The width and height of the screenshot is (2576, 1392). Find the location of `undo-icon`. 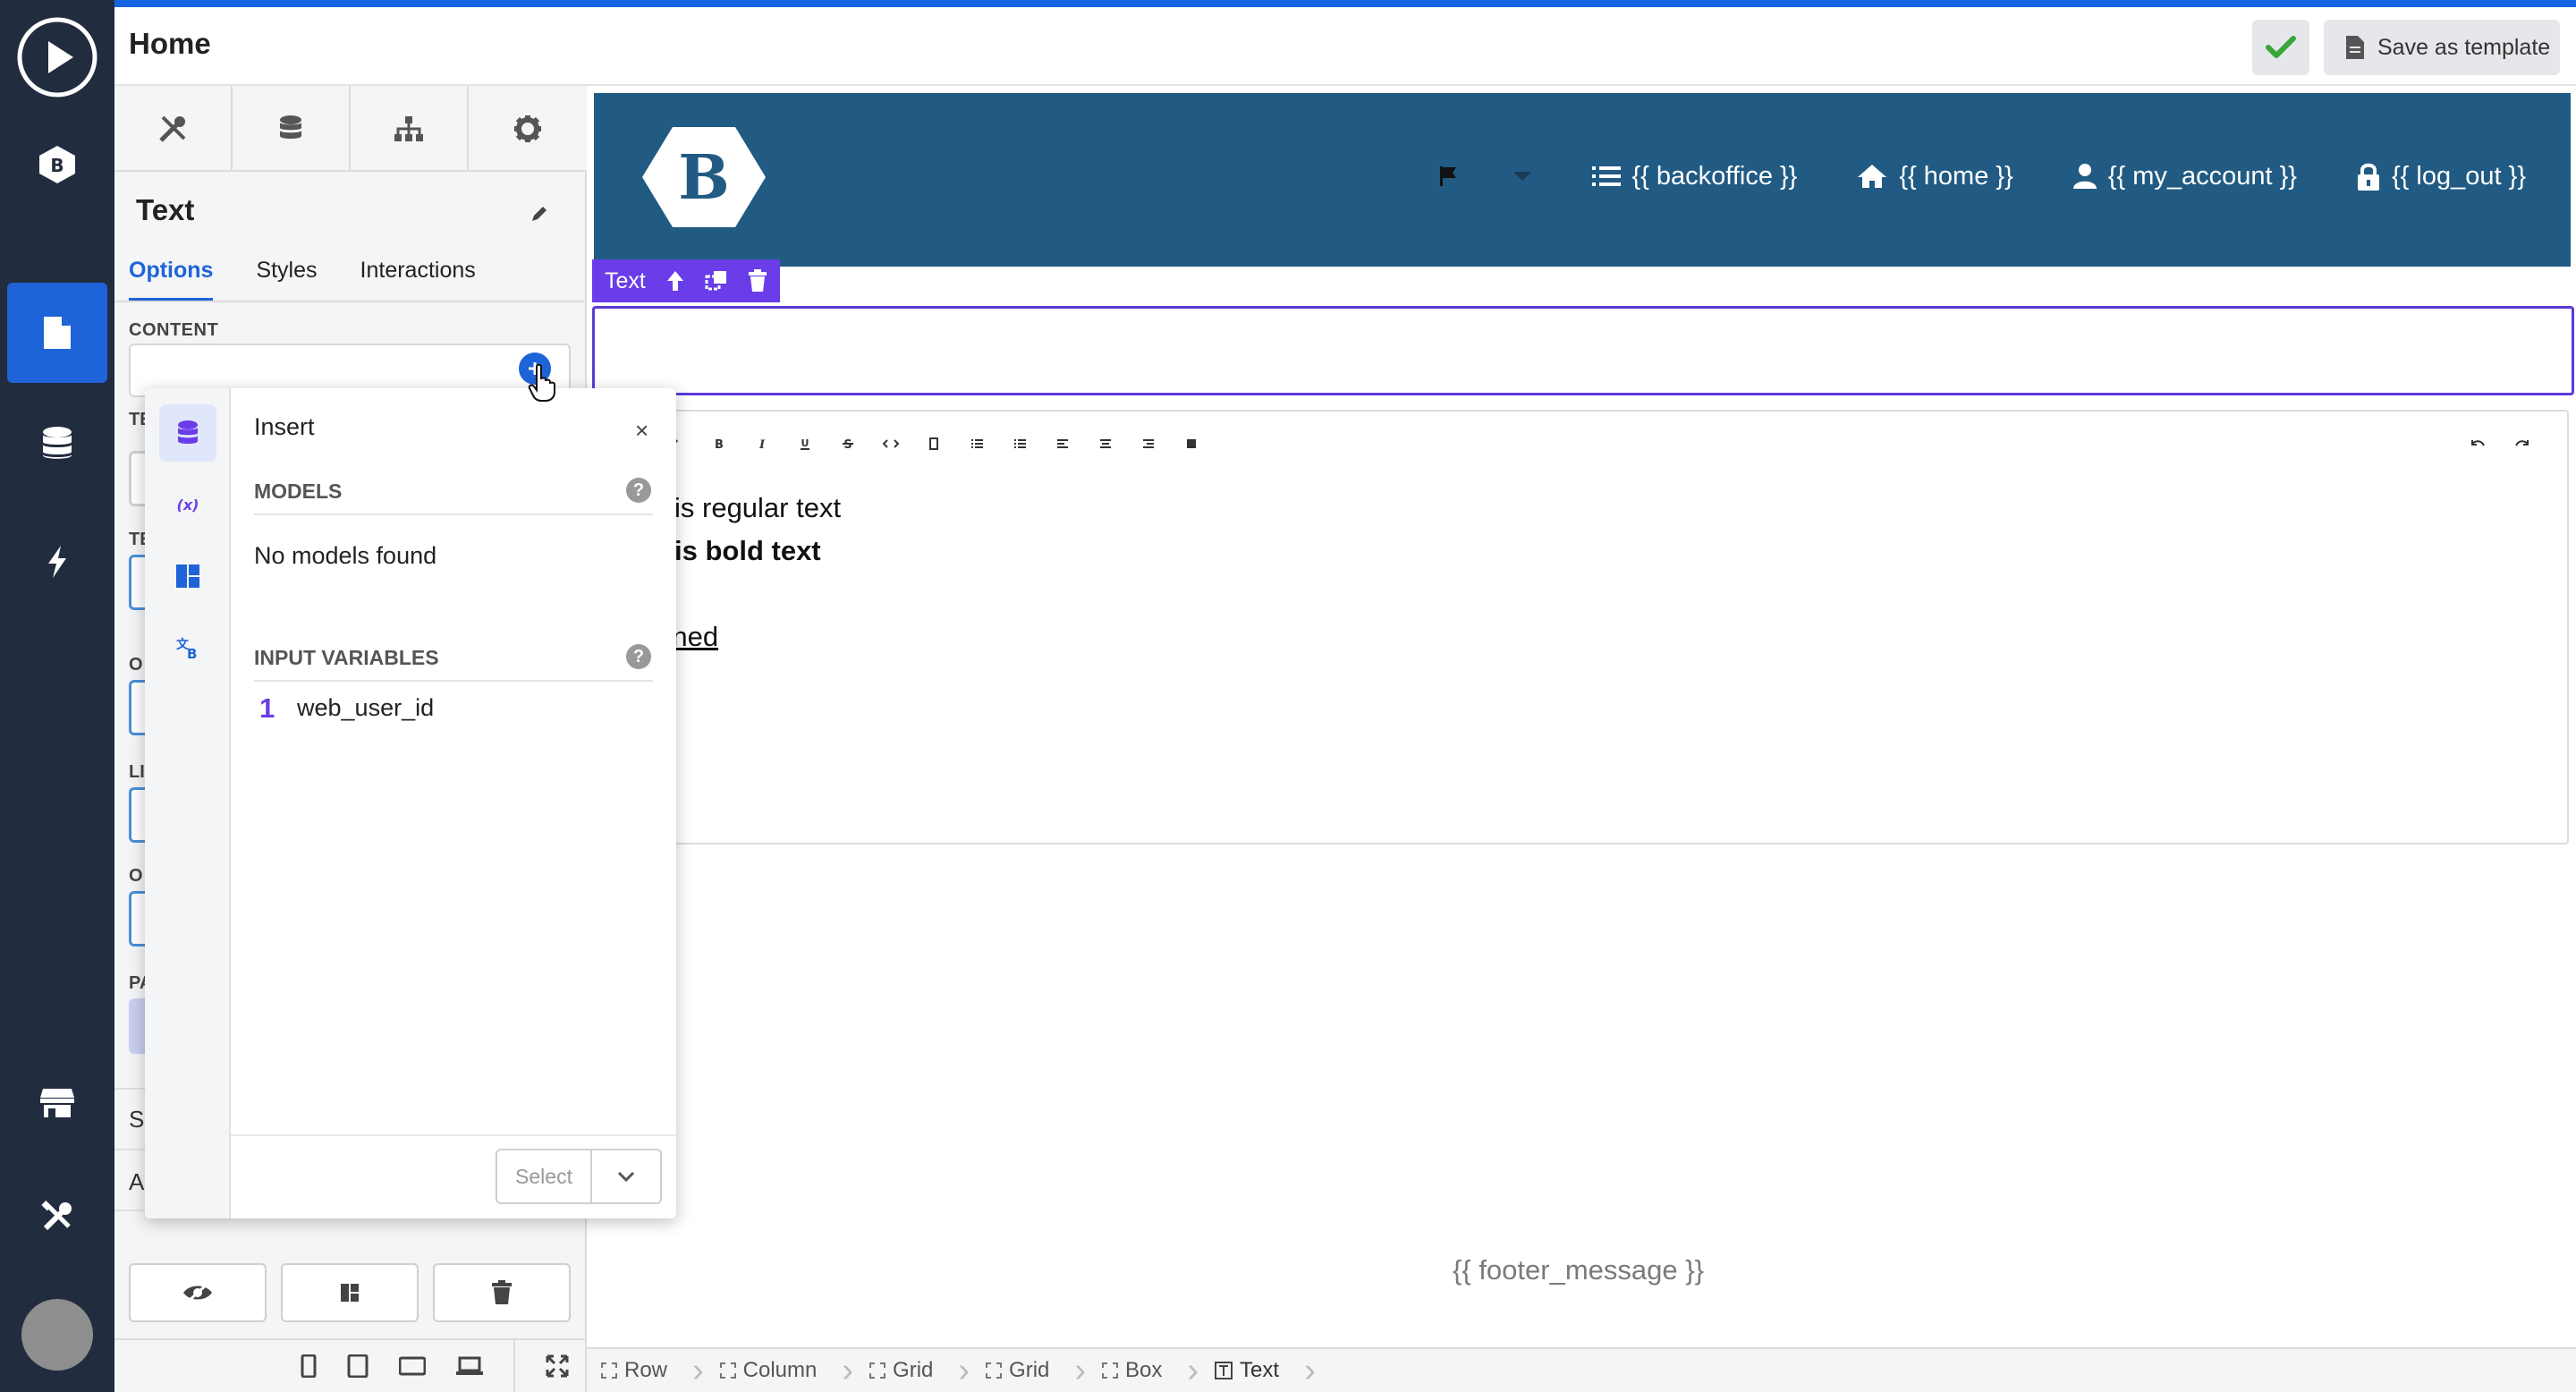

undo-icon is located at coordinates (2478, 444).